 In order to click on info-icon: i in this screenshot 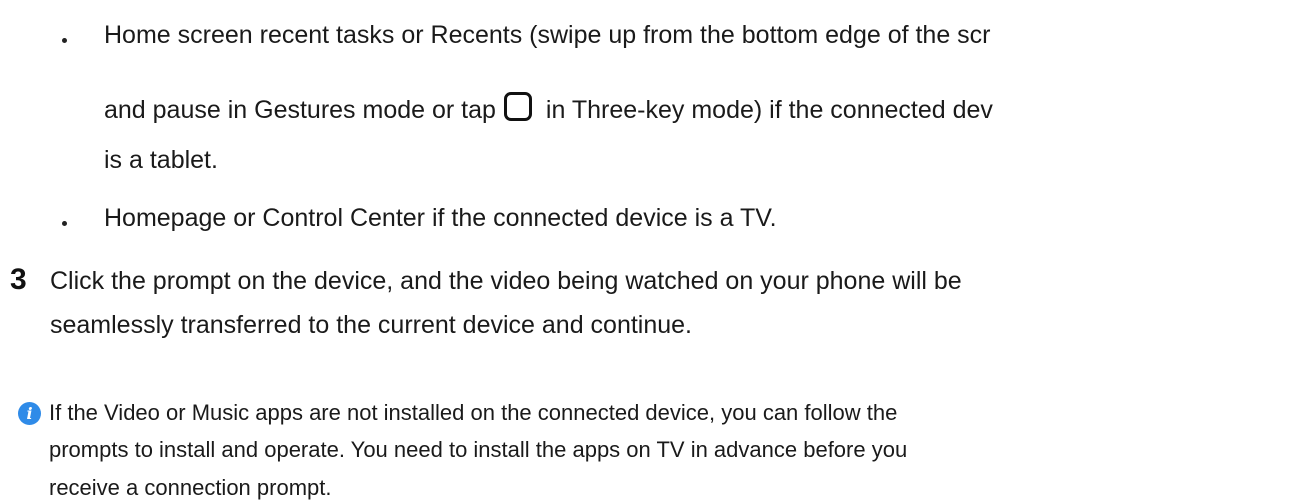, I will do `click(29, 413)`.